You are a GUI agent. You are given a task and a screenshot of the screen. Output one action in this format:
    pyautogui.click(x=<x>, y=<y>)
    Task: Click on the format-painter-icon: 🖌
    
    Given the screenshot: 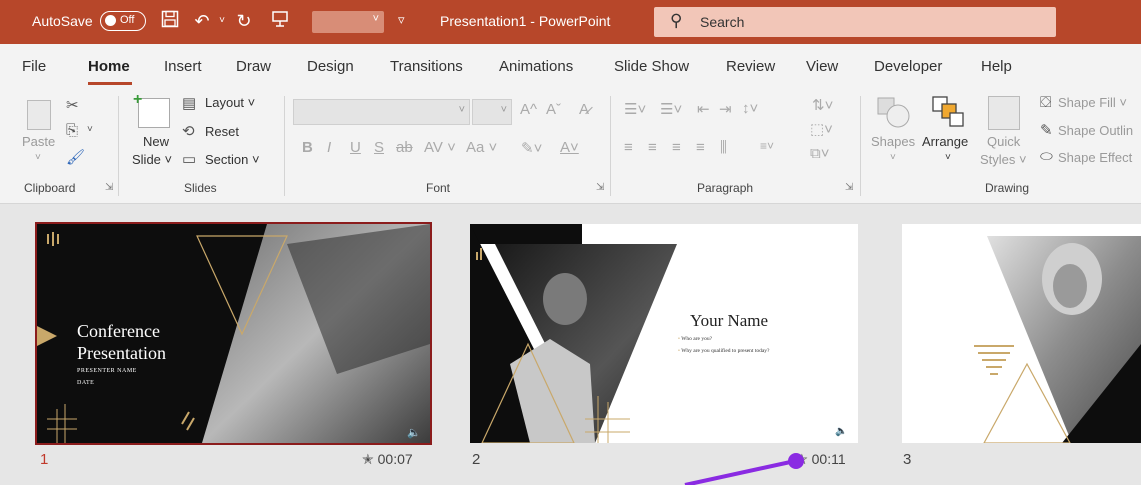 What is the action you would take?
    pyautogui.click(x=75, y=157)
    